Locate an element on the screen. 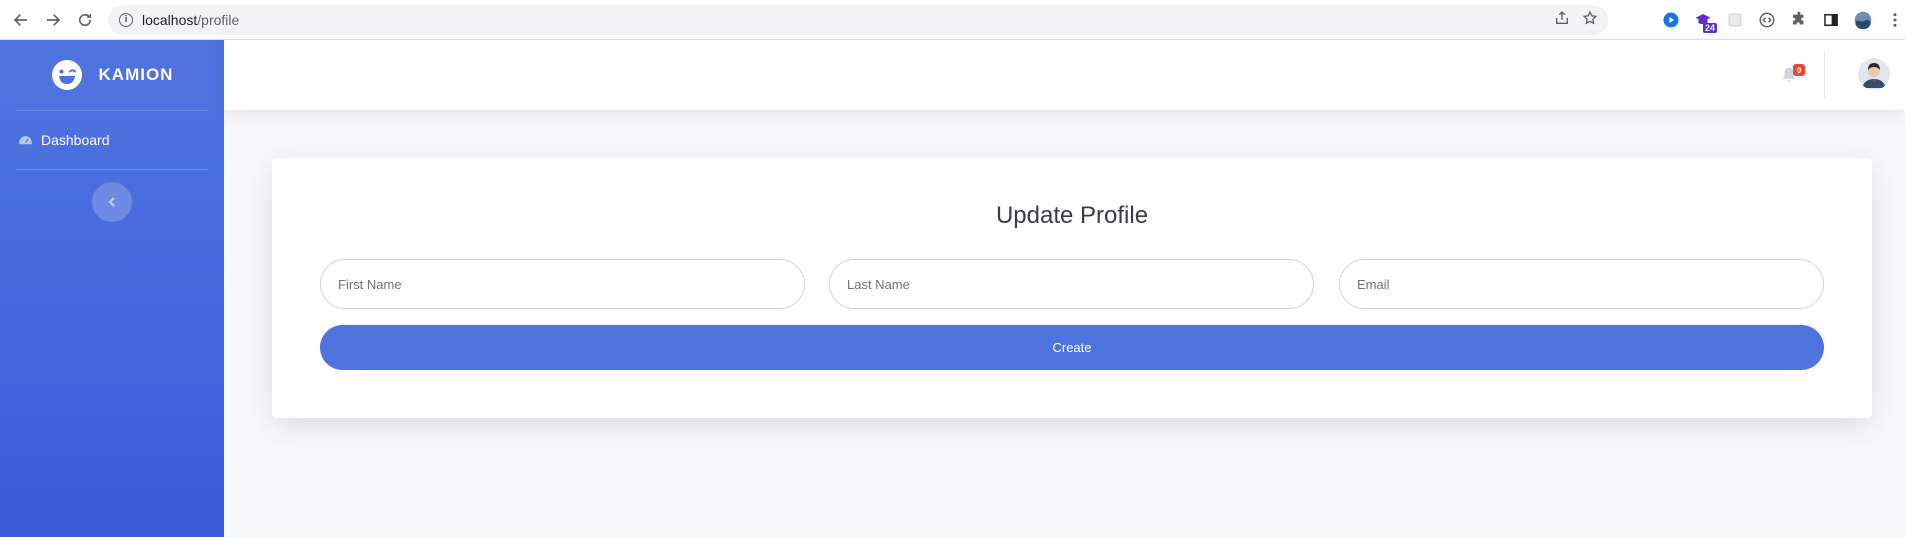 This screenshot has width=1905, height=537. chevron-left-icon is located at coordinates (111, 202).